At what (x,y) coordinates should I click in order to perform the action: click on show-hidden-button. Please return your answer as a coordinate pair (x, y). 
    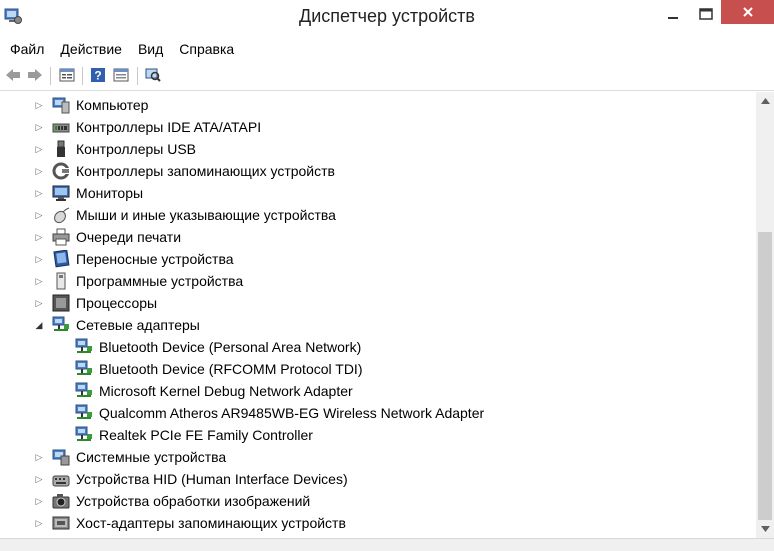
    Looking at the image, I should click on (121, 75).